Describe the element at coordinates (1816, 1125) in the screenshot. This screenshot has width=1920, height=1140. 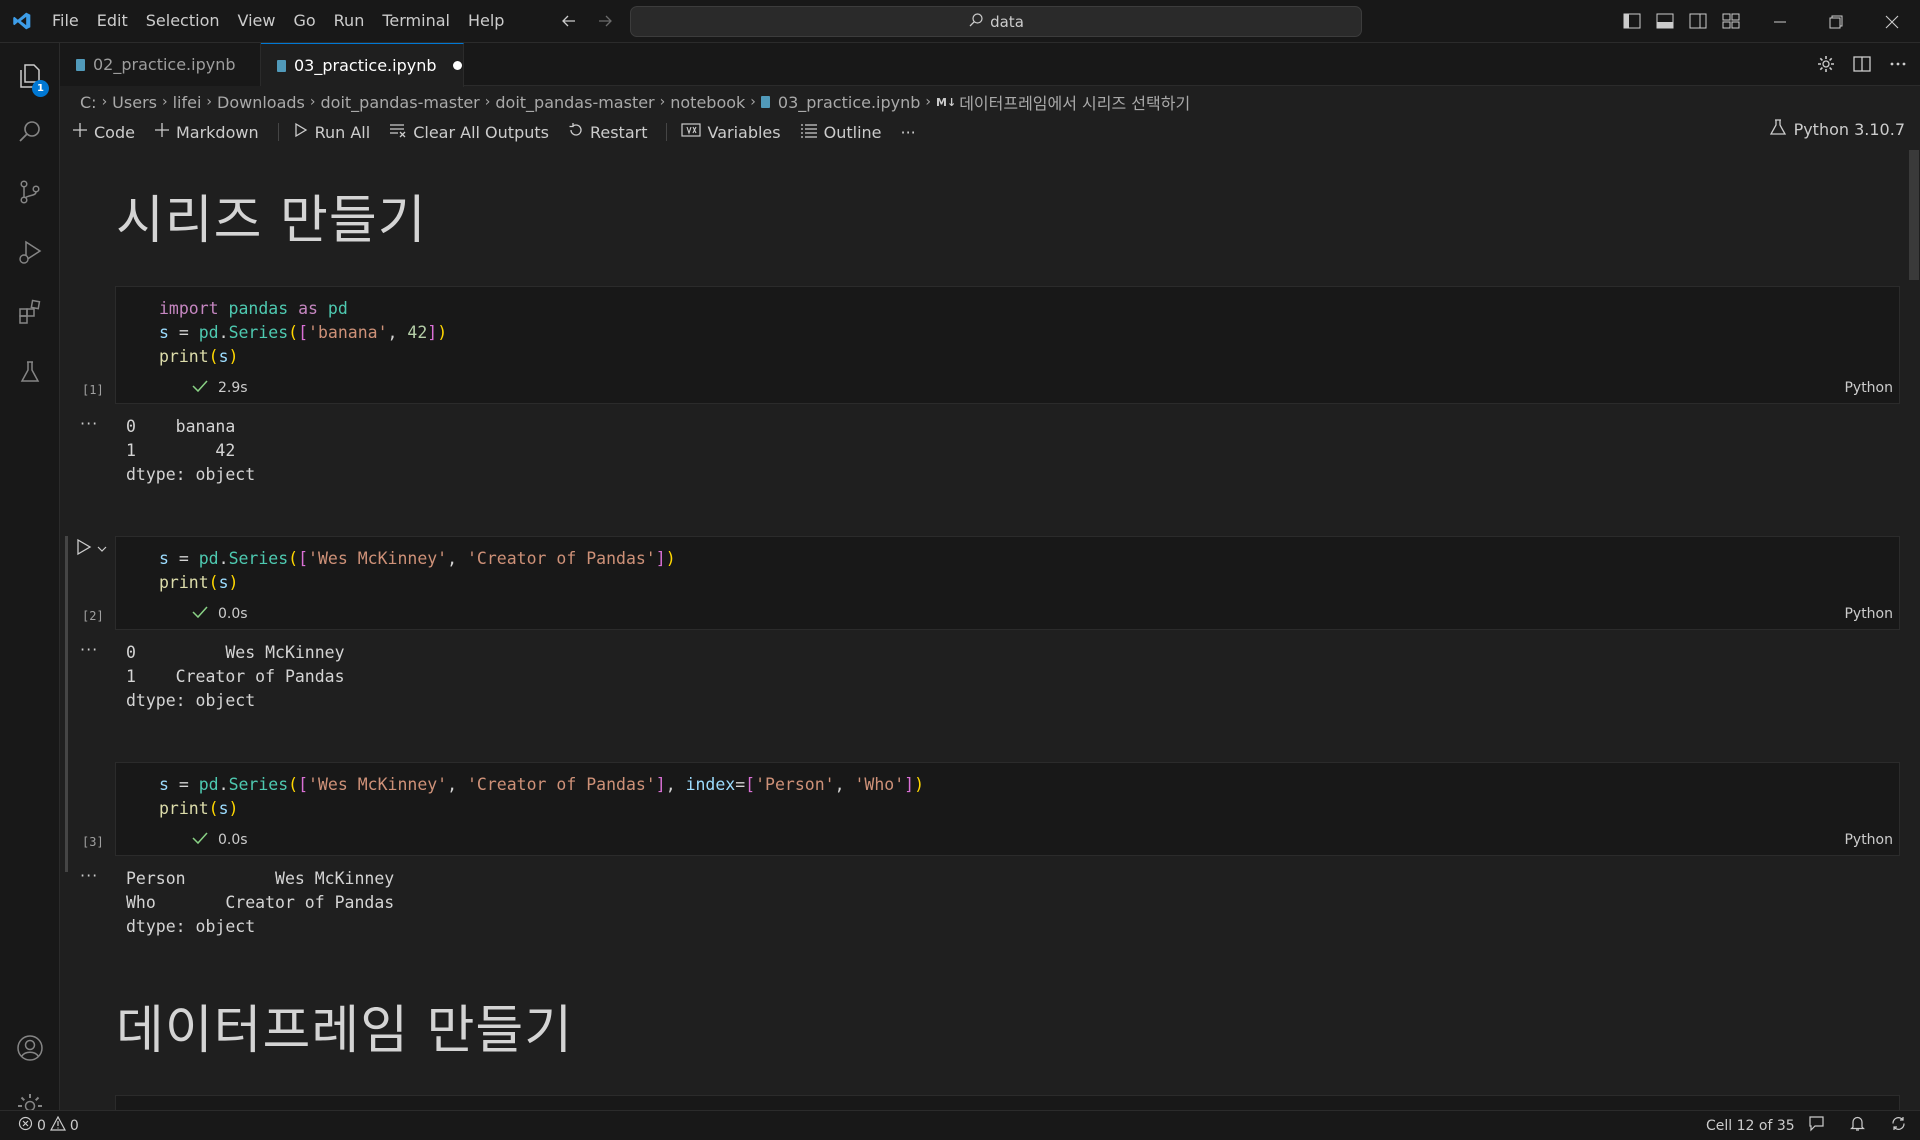
I see `feedback-icon` at that location.